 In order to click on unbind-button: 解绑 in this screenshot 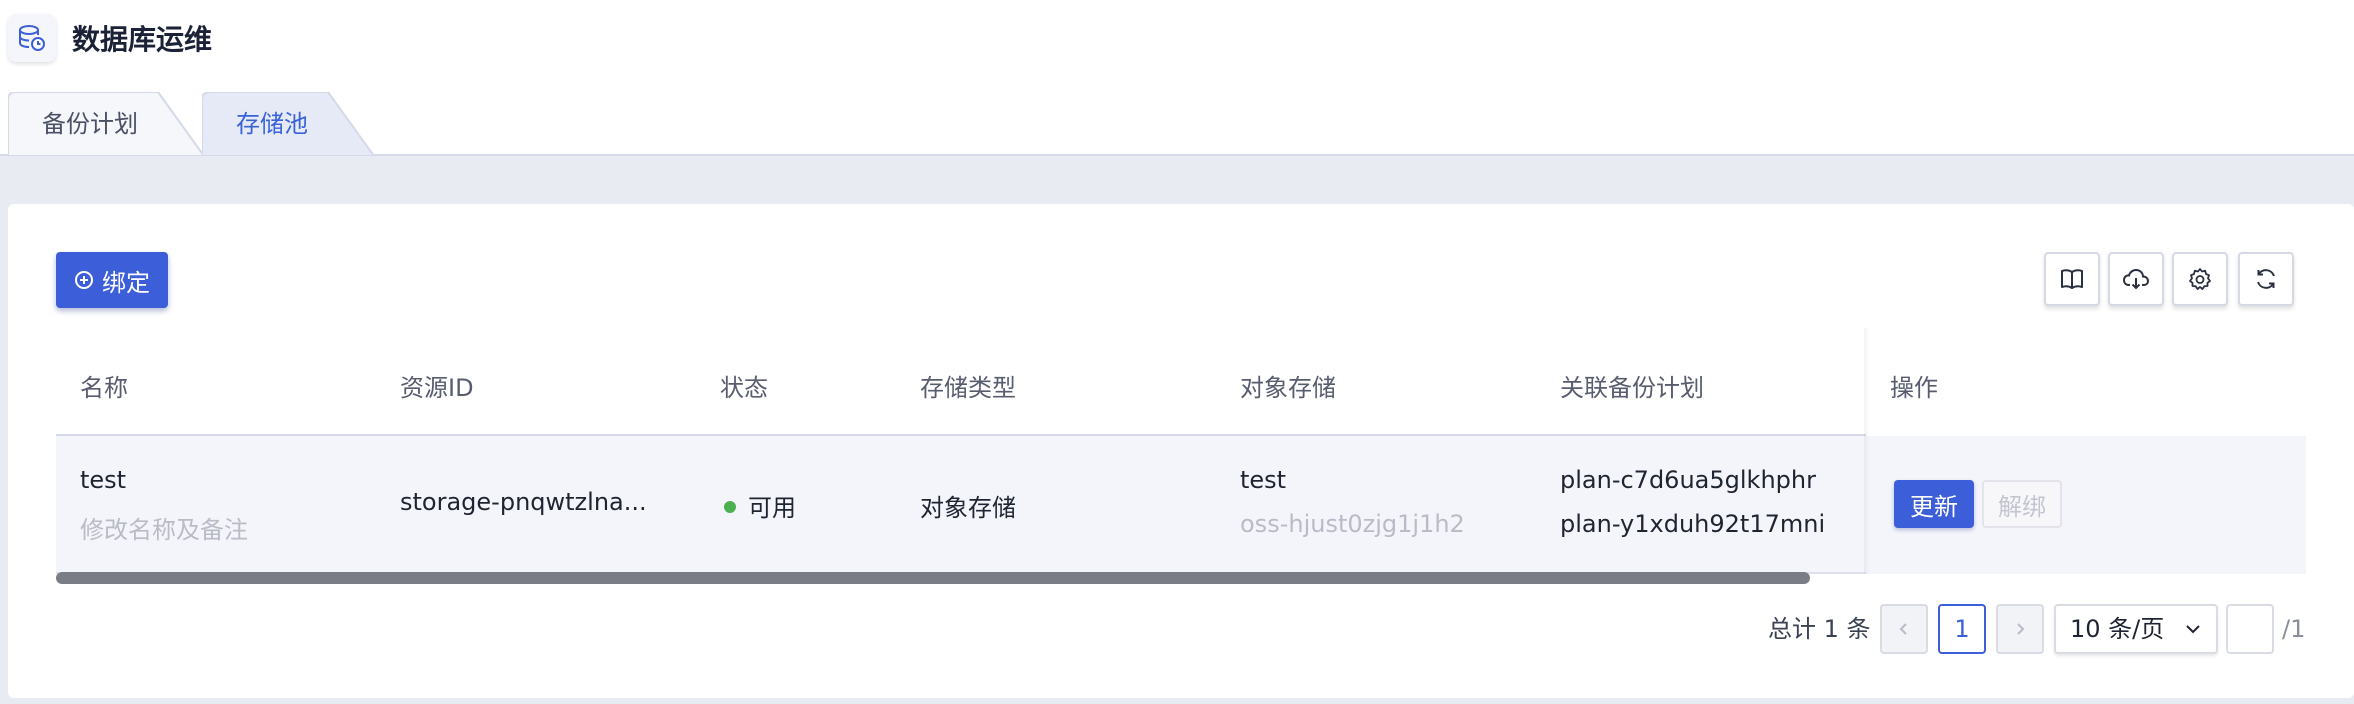, I will do `click(2022, 504)`.